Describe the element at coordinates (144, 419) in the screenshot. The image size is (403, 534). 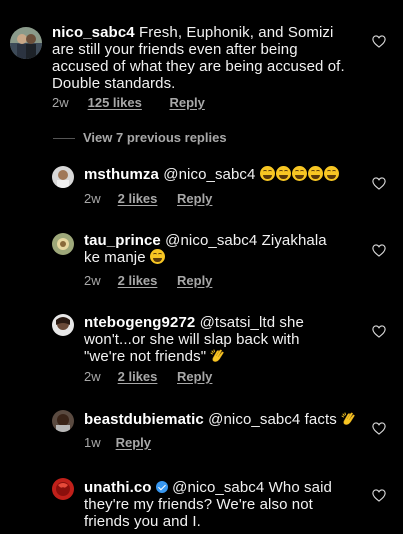
I see `comment-username: beastdubiematic` at that location.